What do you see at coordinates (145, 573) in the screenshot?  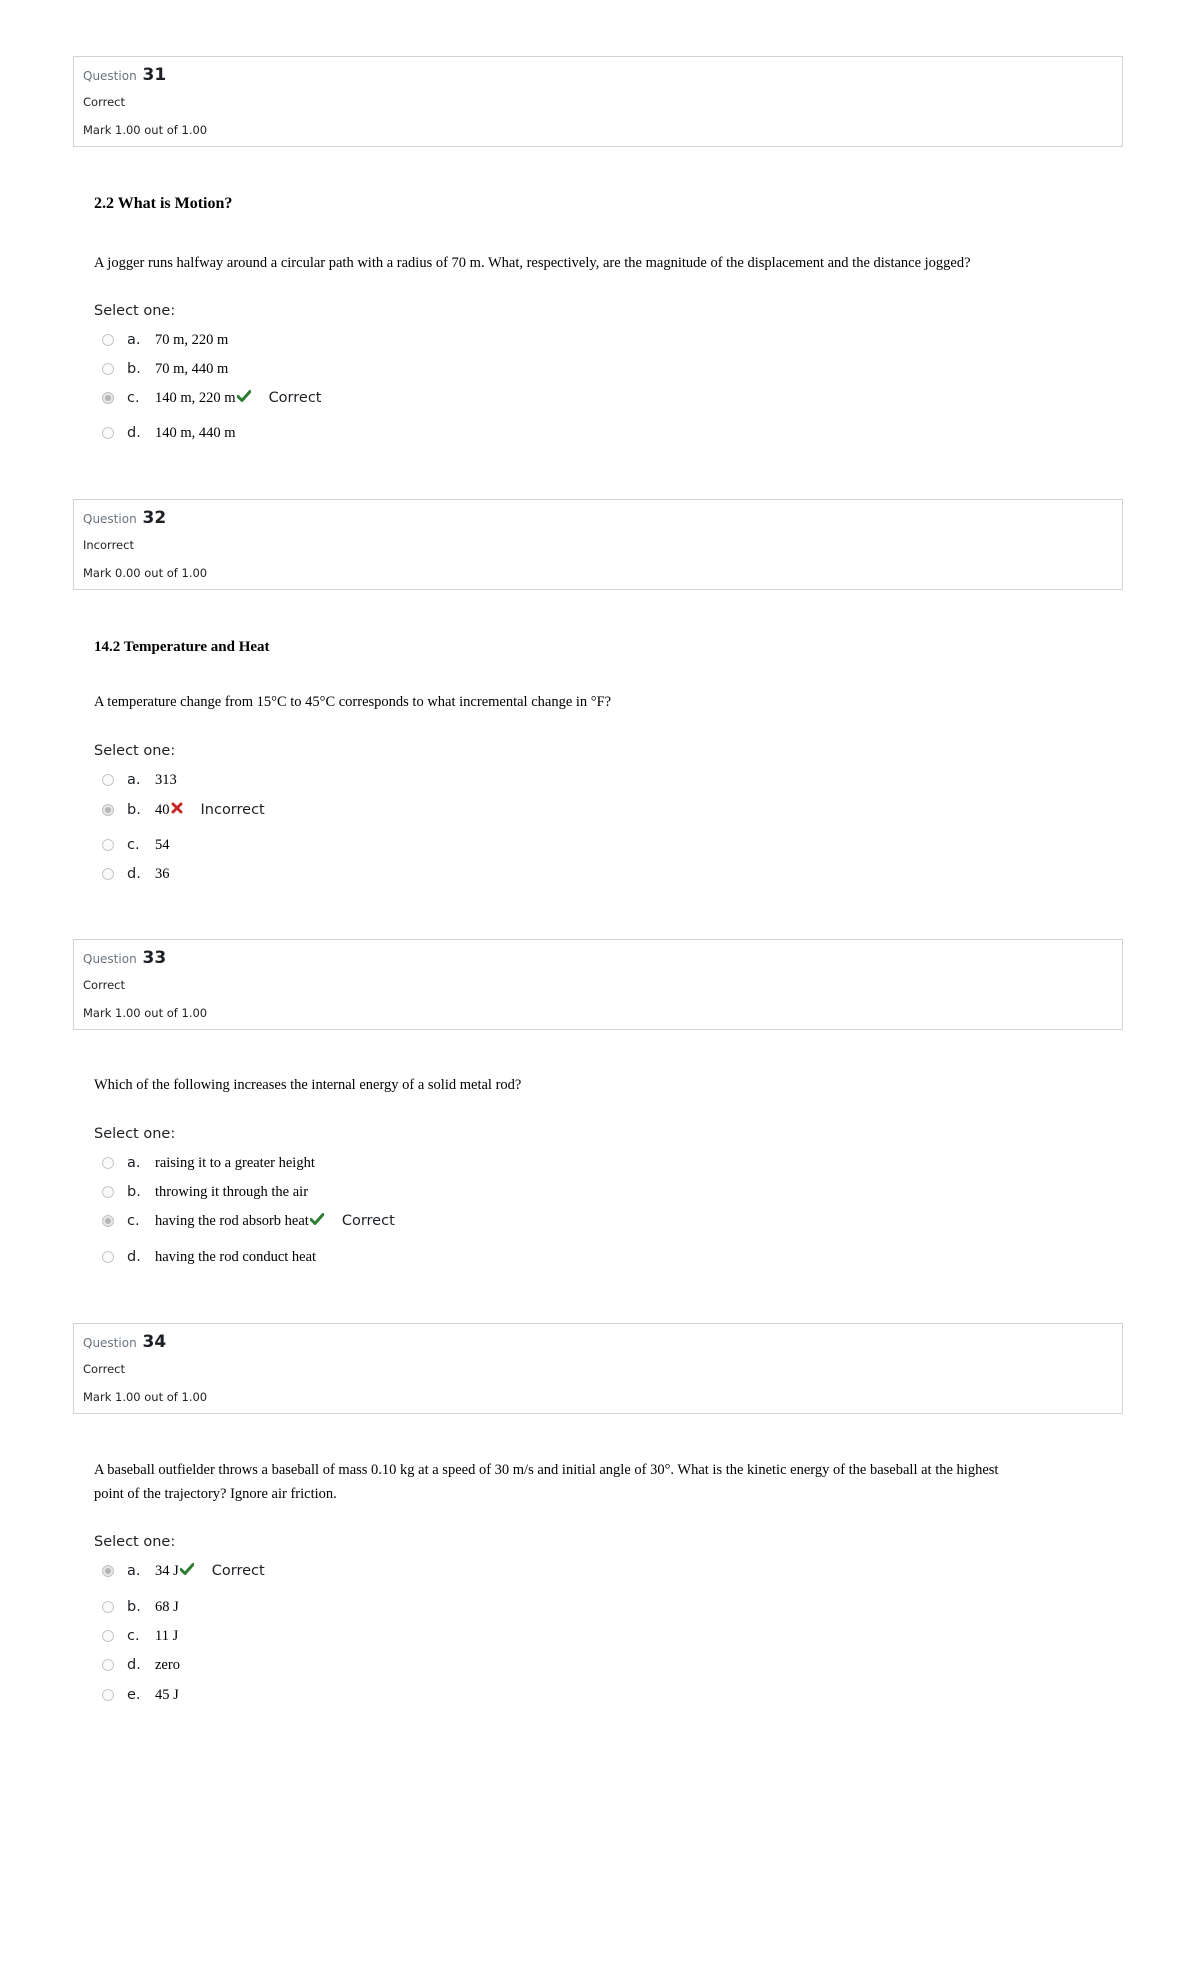 I see `question-grade: Mark 0.00 out of 1.00` at bounding box center [145, 573].